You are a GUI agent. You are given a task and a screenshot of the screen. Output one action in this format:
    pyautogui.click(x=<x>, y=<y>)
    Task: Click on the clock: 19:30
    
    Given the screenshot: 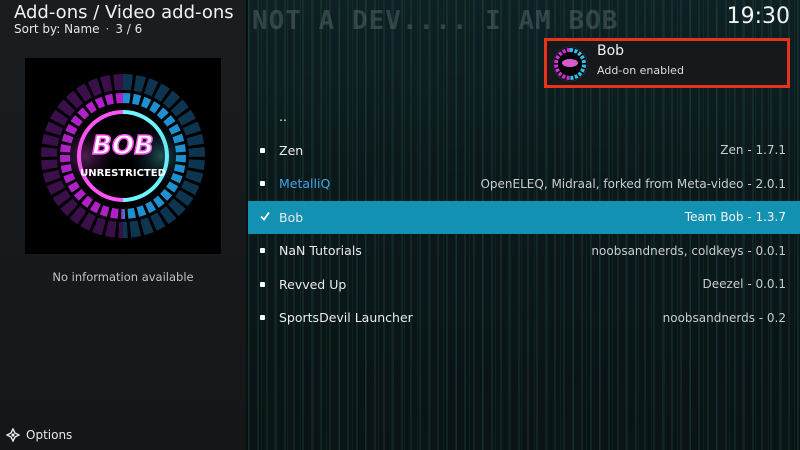 What is the action you would take?
    pyautogui.click(x=758, y=16)
    